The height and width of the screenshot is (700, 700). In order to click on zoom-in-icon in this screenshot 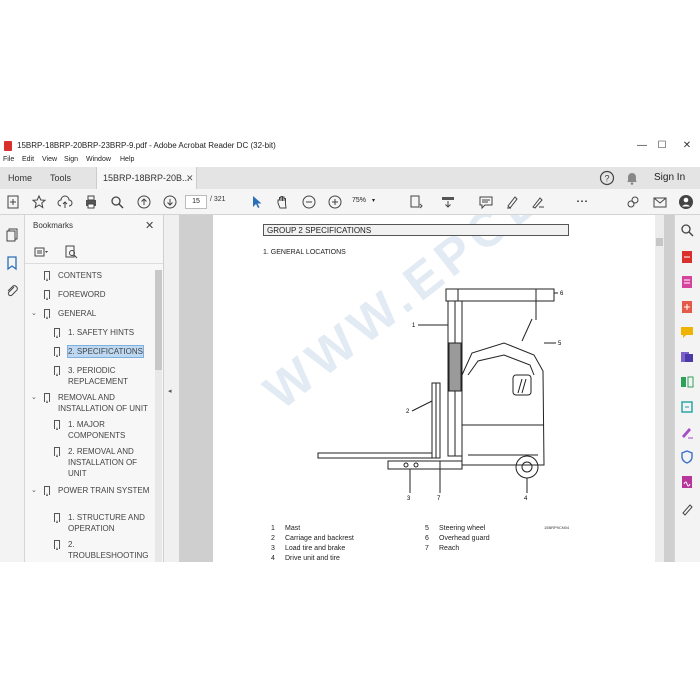, I will do `click(335, 202)`.